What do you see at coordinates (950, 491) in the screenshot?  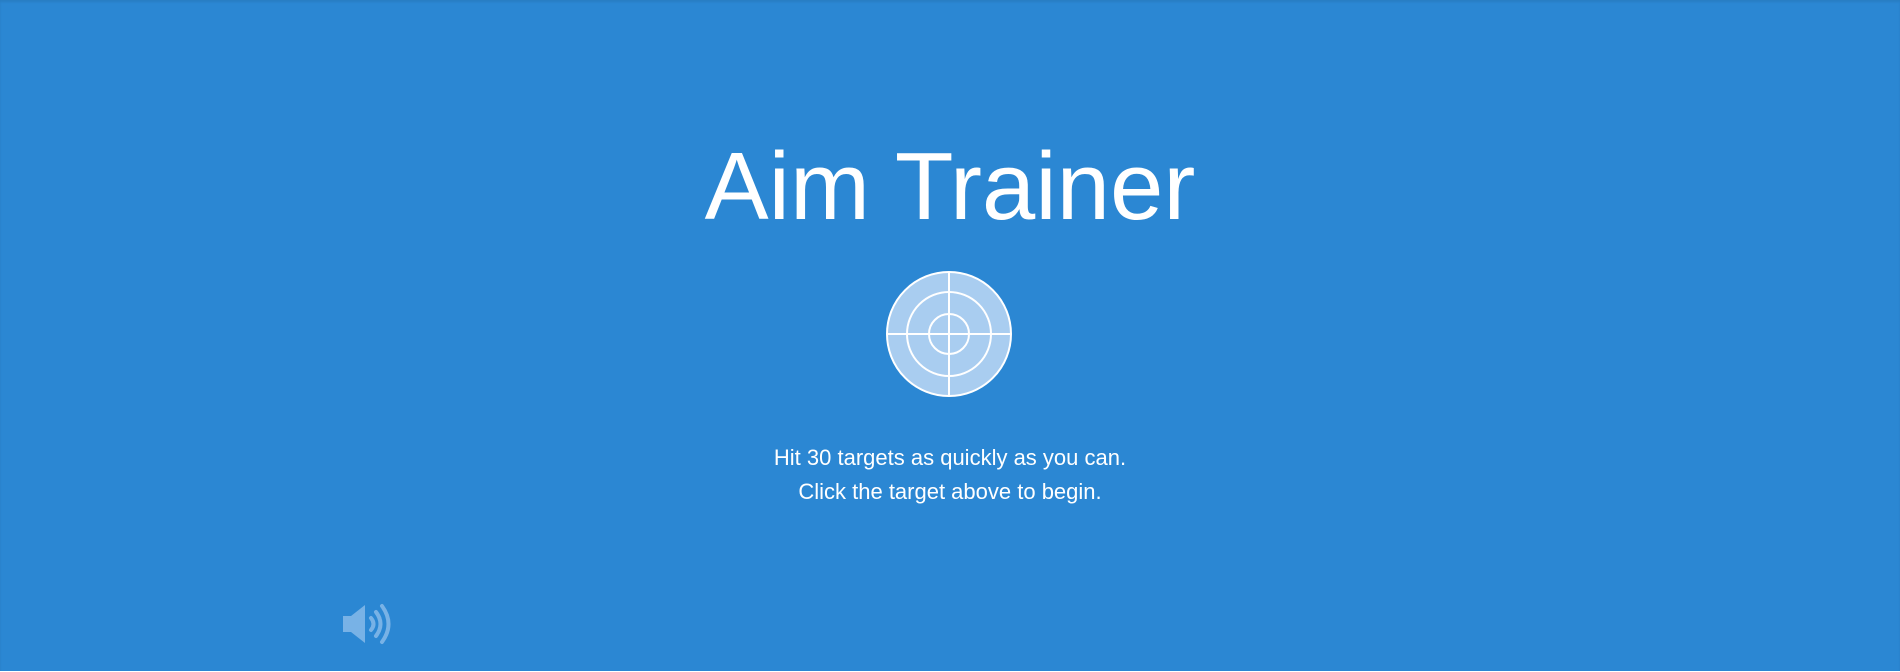 I see `instruction-line: Click the target above to begin.` at bounding box center [950, 491].